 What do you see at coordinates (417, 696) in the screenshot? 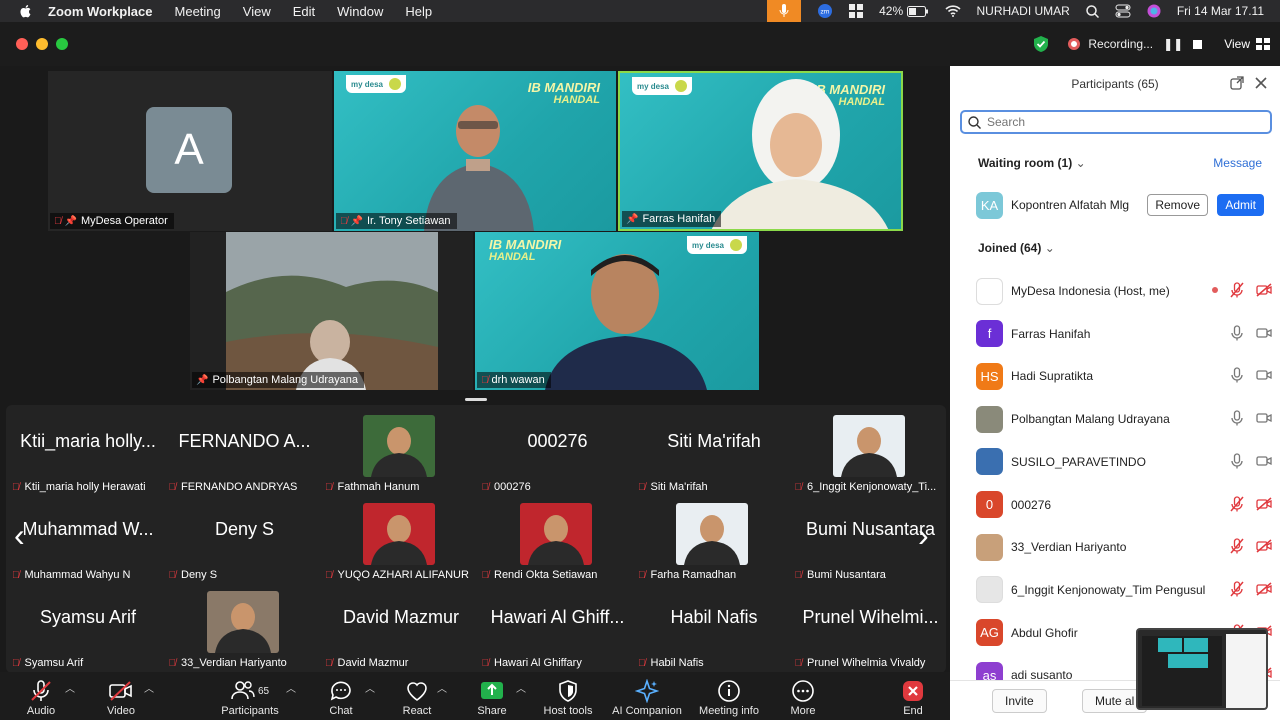
I see `react-button: React` at bounding box center [417, 696].